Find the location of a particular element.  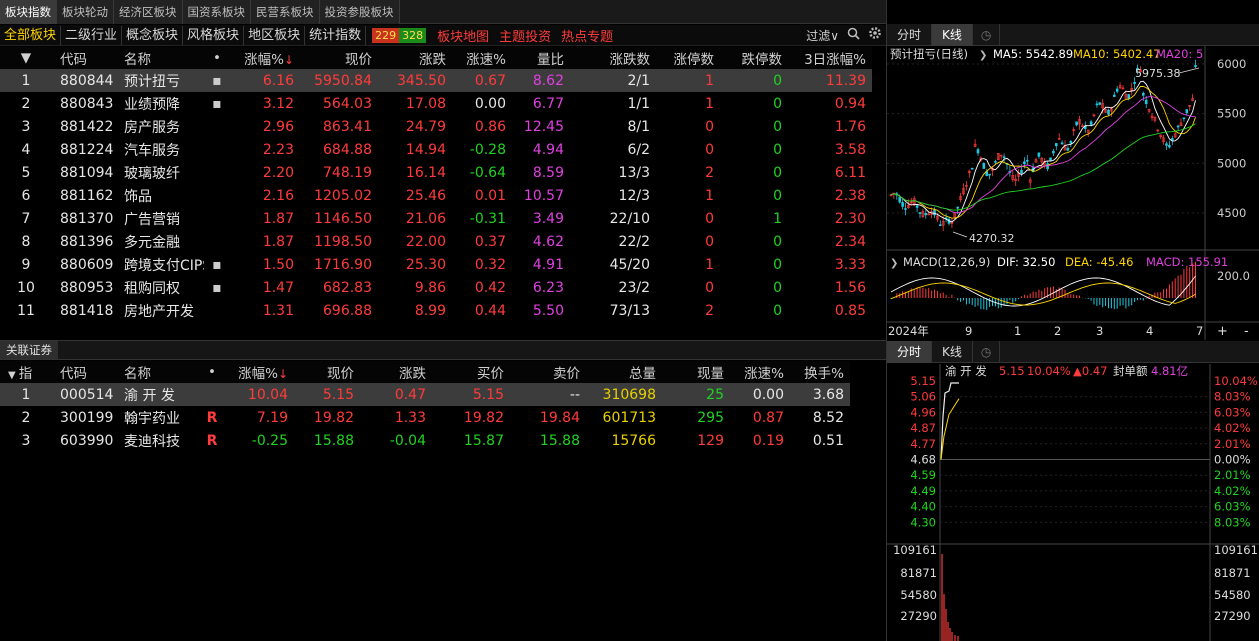

cell-speed: 0.00 is located at coordinates (490, 103).